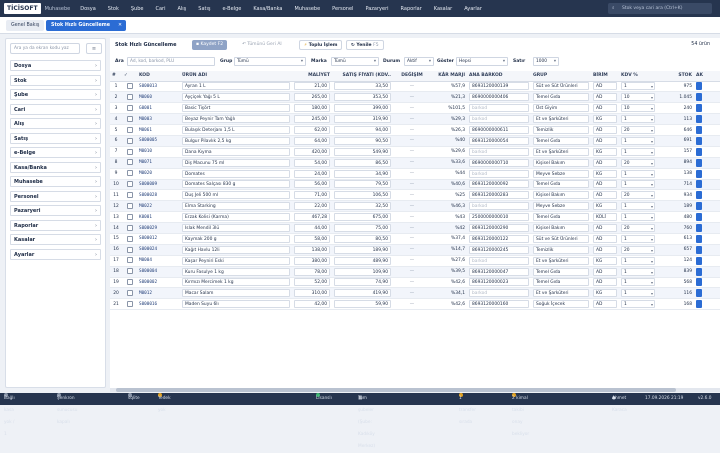  I want to click on cost-input: 44,00, so click(312, 228).